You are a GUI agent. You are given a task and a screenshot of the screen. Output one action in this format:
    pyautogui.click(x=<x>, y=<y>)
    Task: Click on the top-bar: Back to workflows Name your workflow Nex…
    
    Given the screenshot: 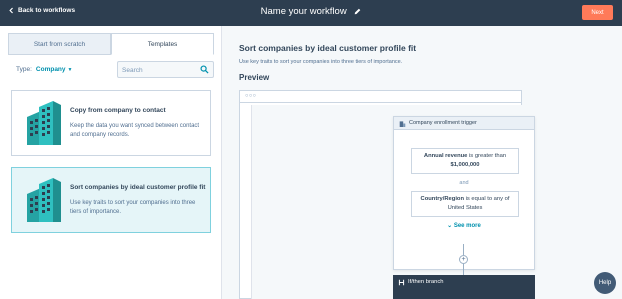 What is the action you would take?
    pyautogui.click(x=311, y=13)
    